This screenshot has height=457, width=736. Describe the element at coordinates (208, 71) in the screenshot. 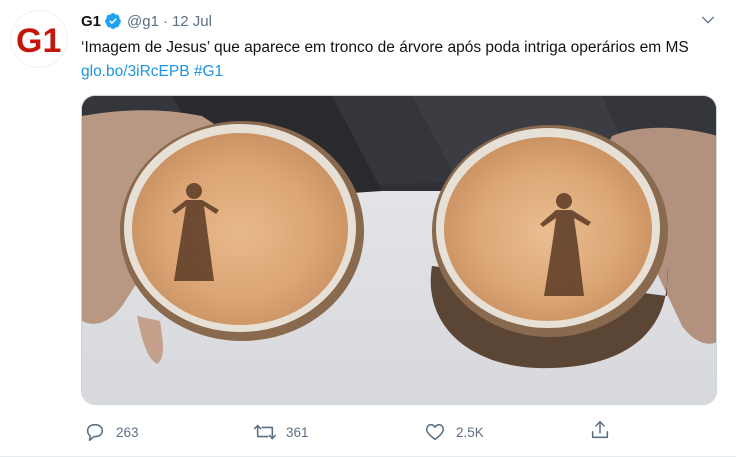

I see `hashtag-link: #G1` at that location.